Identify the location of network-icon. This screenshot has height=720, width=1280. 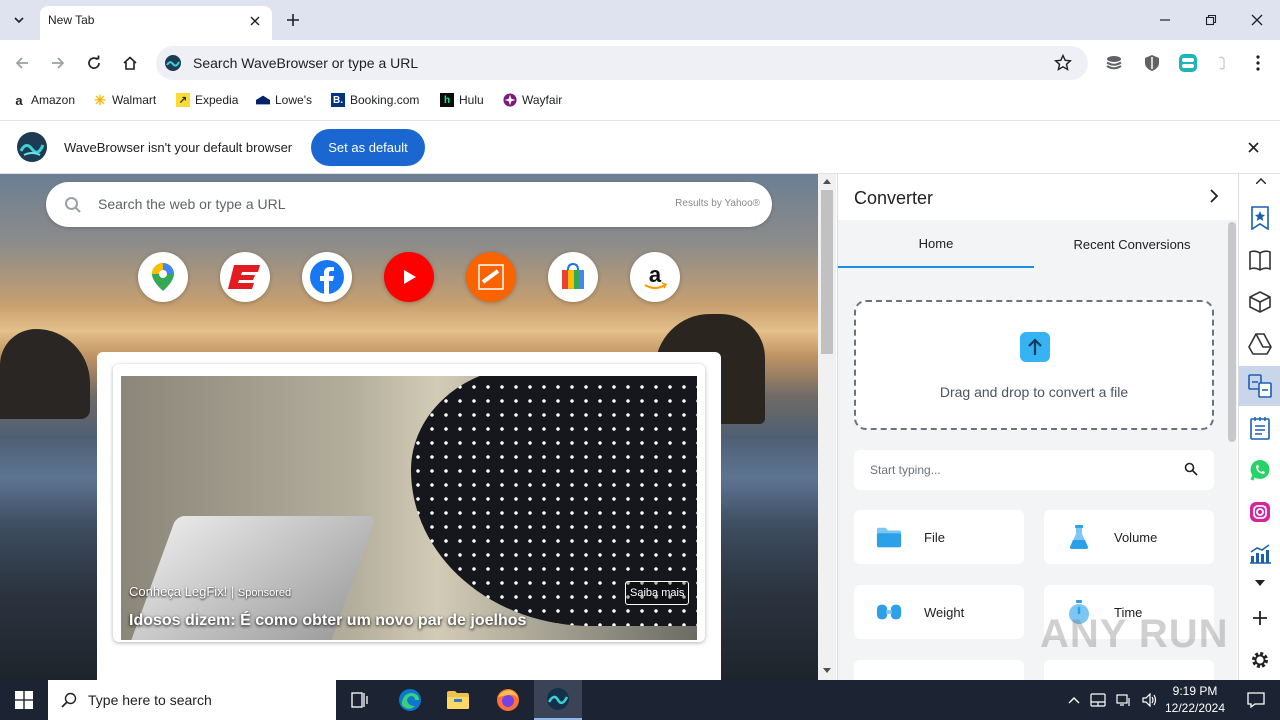
(1124, 700).